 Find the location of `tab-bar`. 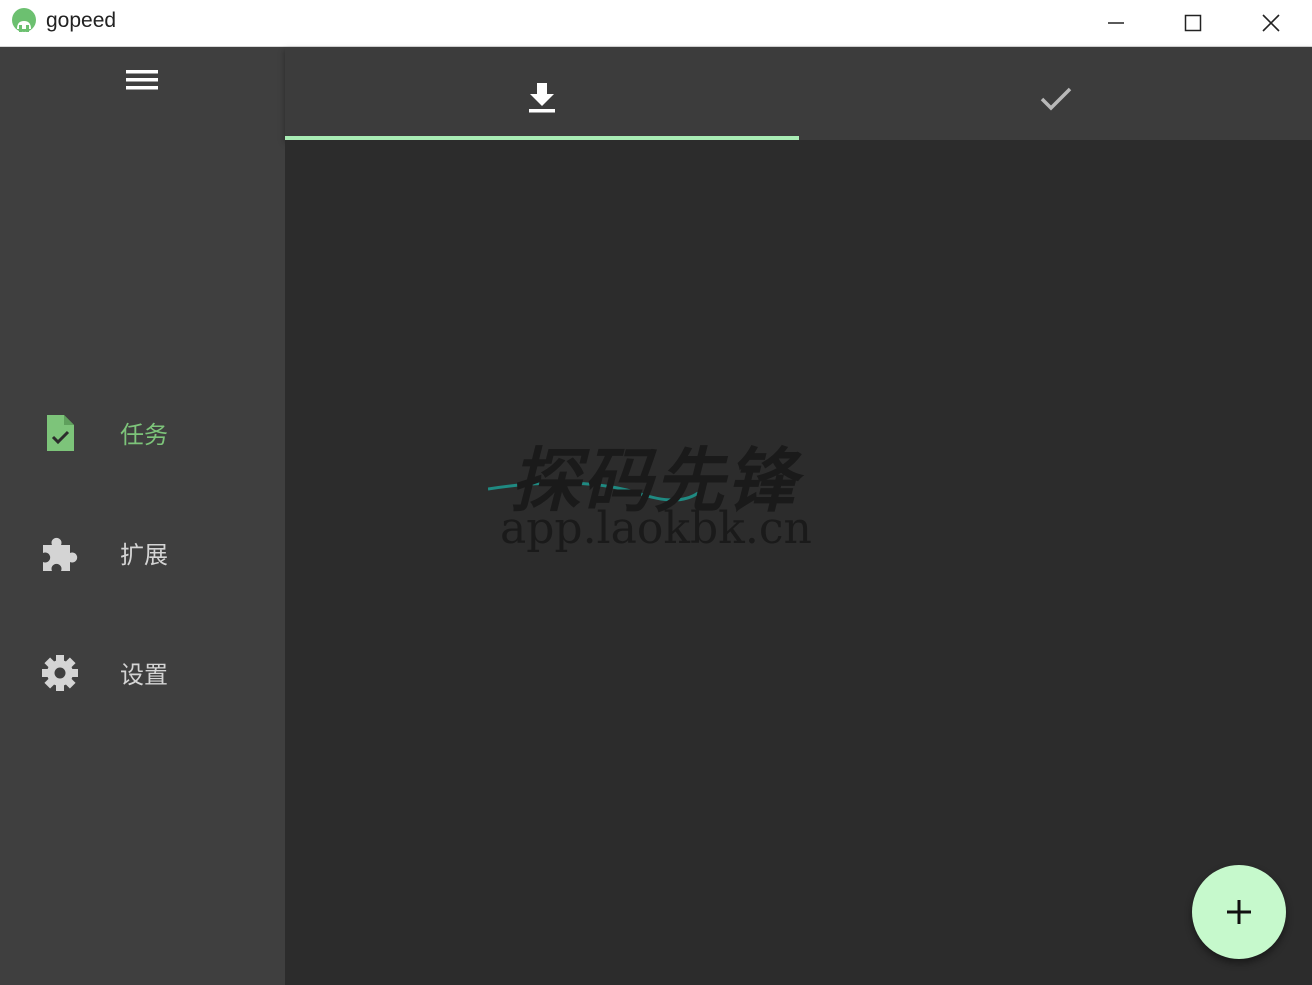

tab-bar is located at coordinates (798, 93).